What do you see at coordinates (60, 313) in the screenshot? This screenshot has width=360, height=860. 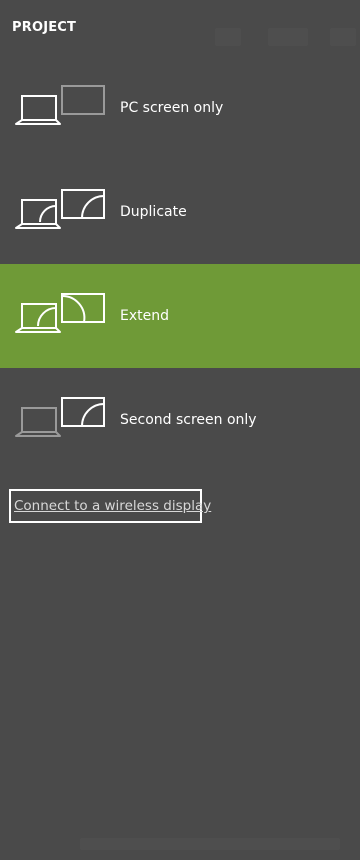 I see `extend-icon` at bounding box center [60, 313].